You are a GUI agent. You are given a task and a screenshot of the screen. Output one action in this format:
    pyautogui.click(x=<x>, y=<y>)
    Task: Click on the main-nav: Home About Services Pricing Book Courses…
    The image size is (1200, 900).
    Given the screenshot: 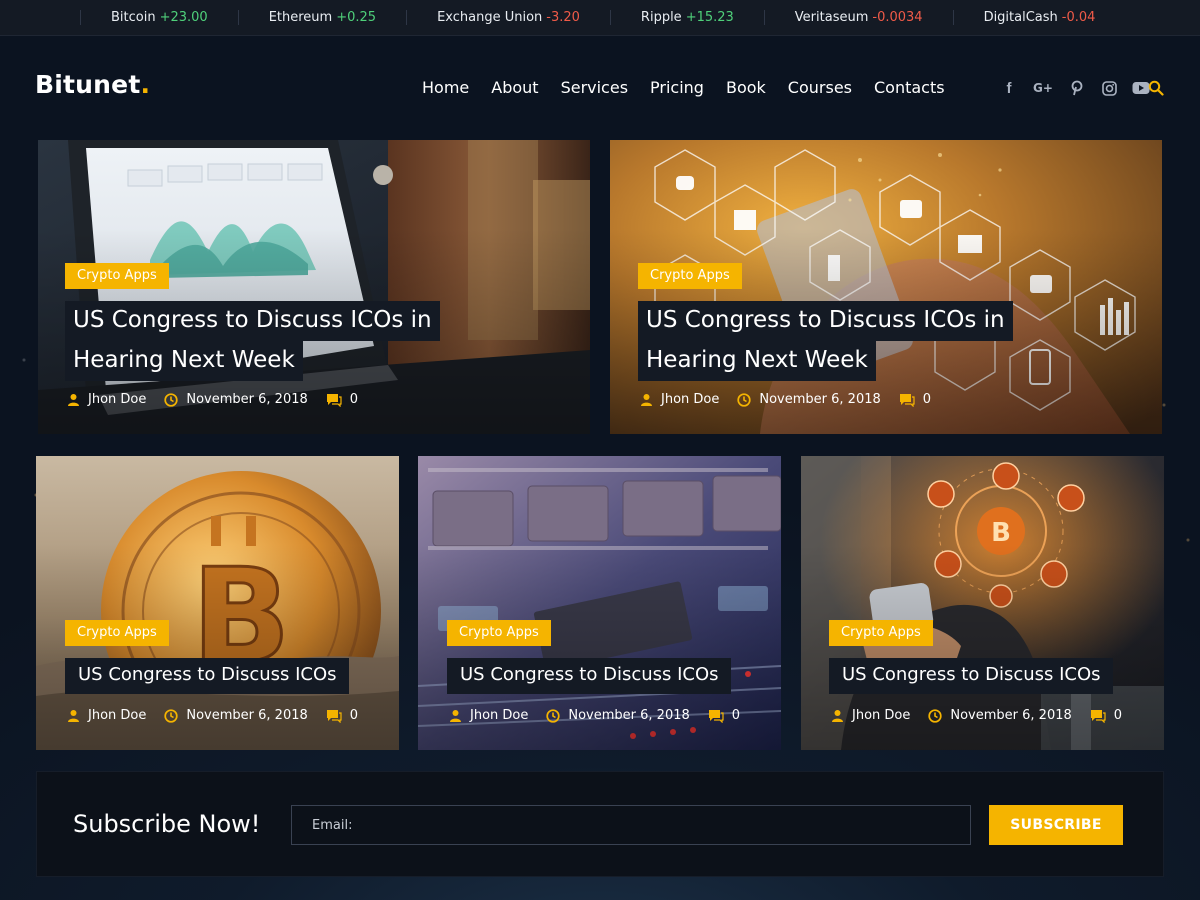 What is the action you would take?
    pyautogui.click(x=694, y=87)
    